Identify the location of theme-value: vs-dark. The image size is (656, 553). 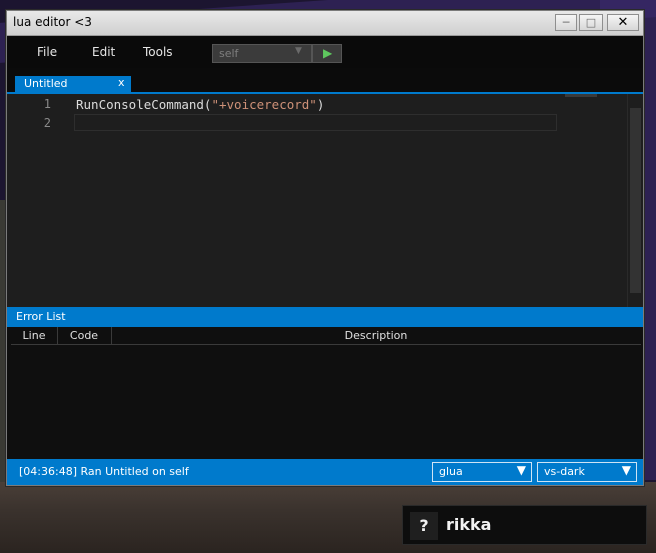
(564, 471).